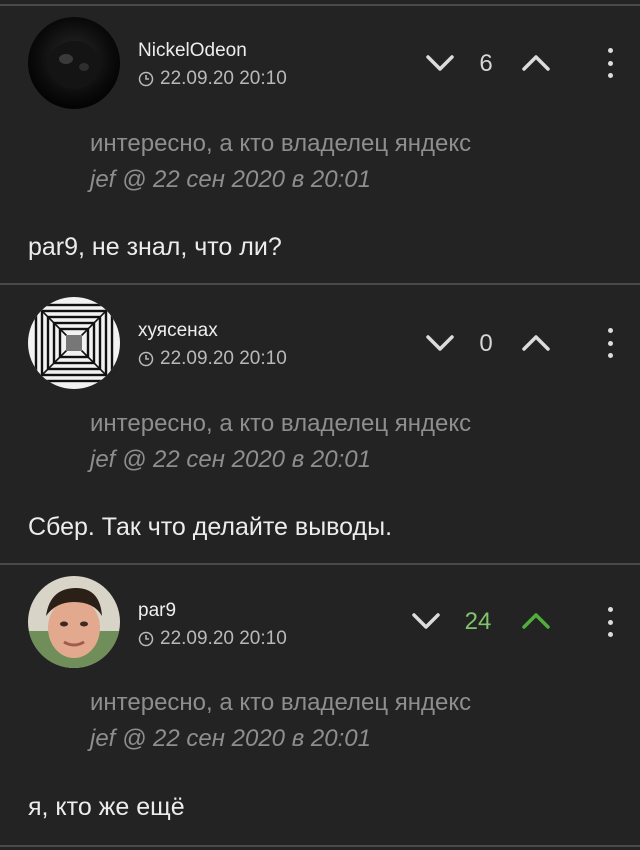 The width and height of the screenshot is (640, 850). What do you see at coordinates (210, 527) in the screenshot?
I see `comment-body: Сбер. Так что делайте выводы.` at bounding box center [210, 527].